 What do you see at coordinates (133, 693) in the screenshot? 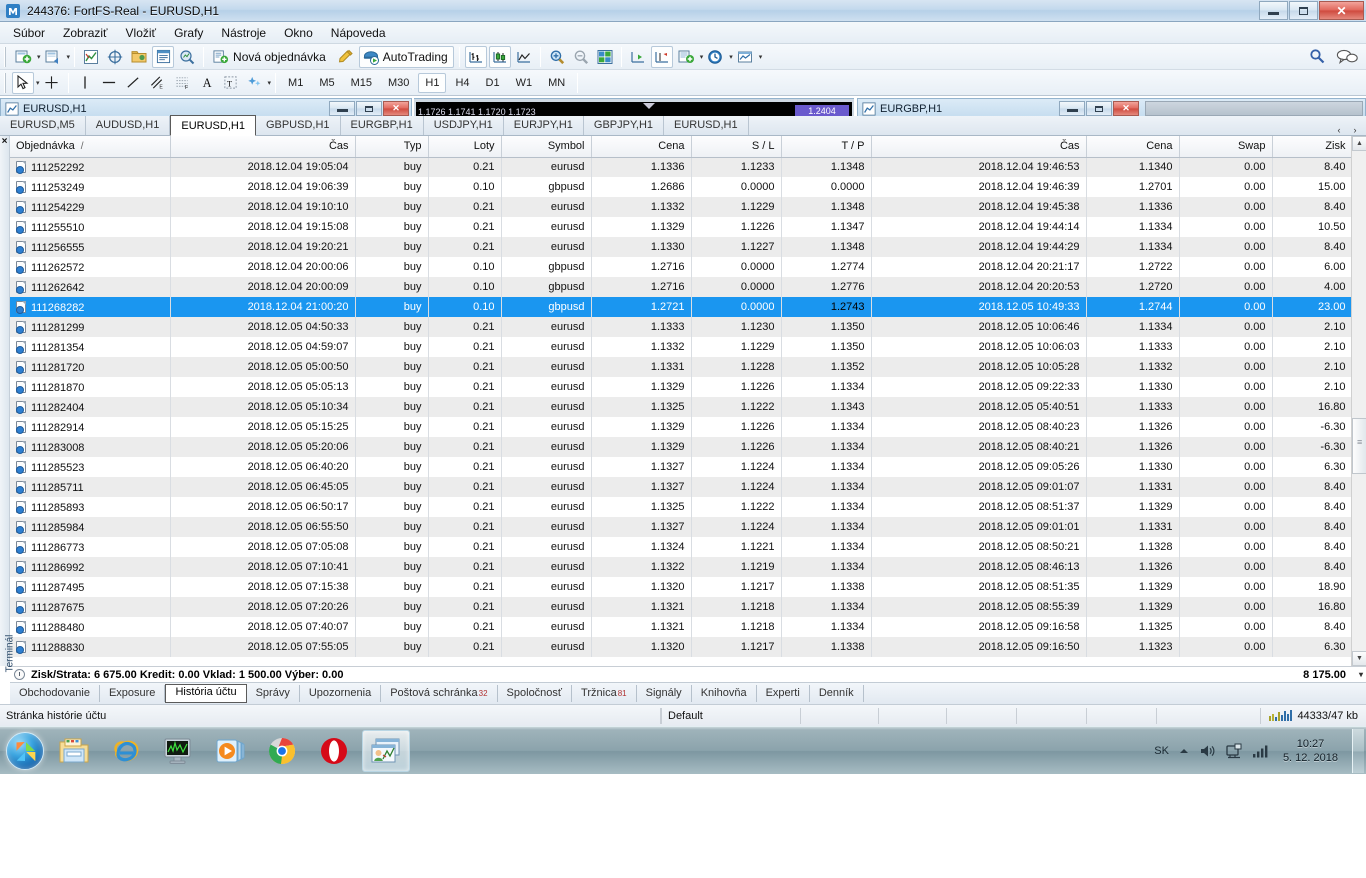
I see `terminal-tab-exposure: Exposure` at bounding box center [133, 693].